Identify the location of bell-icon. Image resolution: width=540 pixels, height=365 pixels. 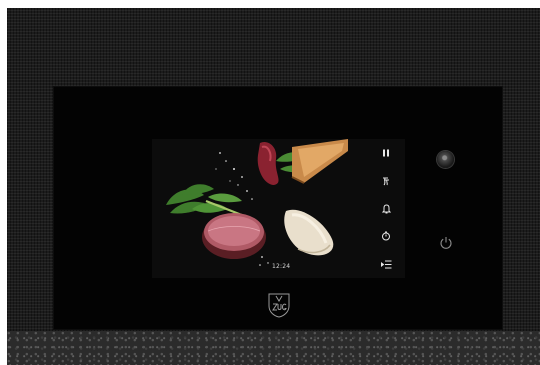
(386, 209).